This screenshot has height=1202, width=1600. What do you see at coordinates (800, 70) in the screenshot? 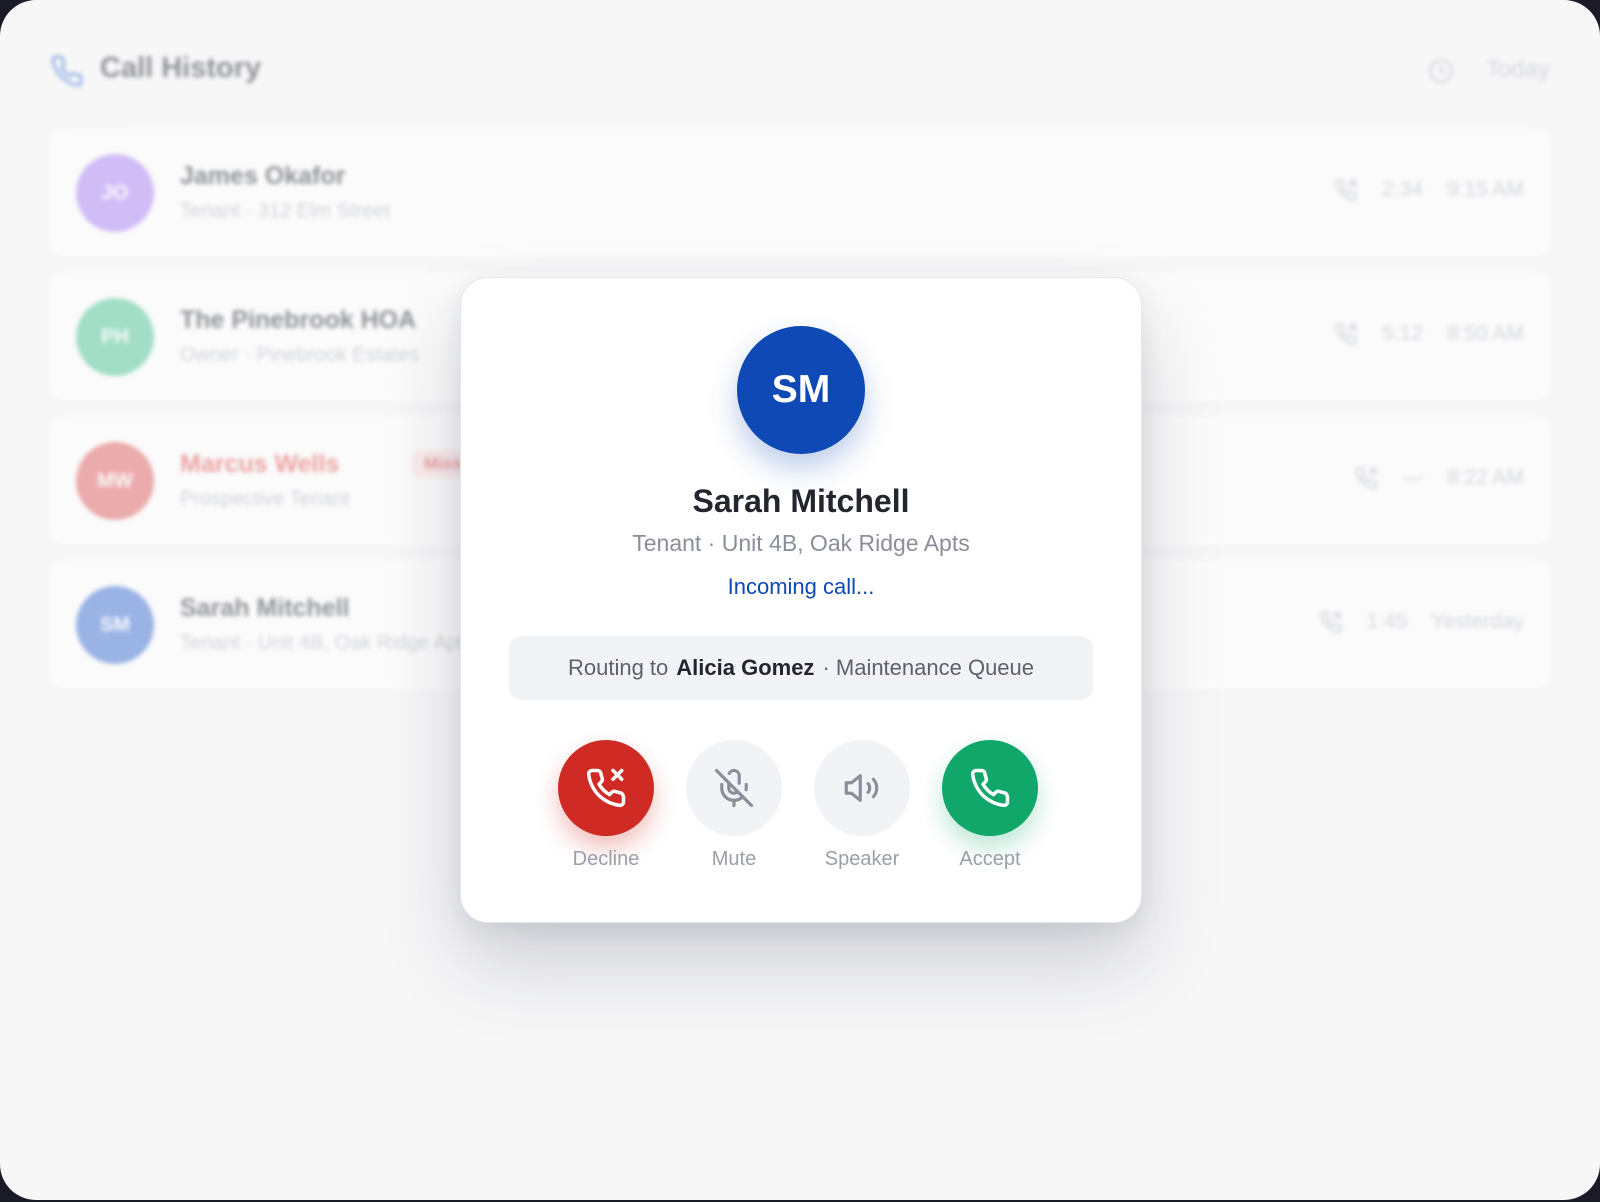
I see `call-history-header: Call History Today` at bounding box center [800, 70].